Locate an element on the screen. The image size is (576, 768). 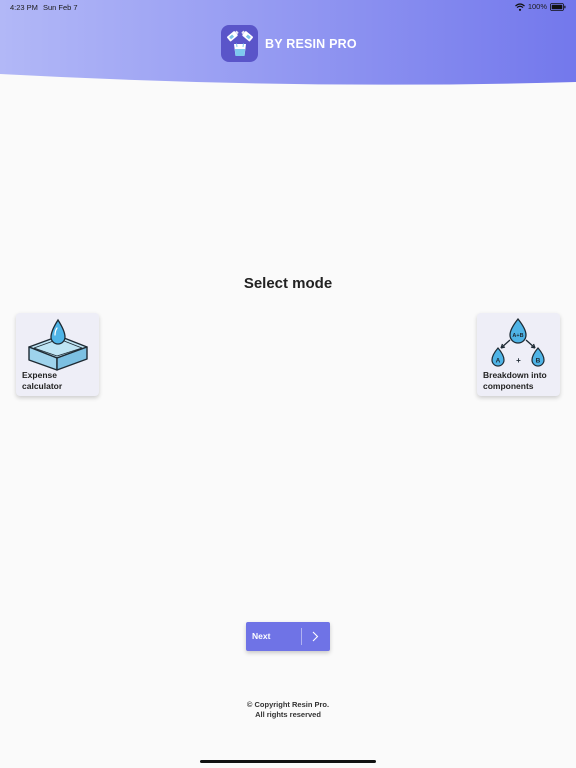
next-button: Next is located at coordinates (288, 636).